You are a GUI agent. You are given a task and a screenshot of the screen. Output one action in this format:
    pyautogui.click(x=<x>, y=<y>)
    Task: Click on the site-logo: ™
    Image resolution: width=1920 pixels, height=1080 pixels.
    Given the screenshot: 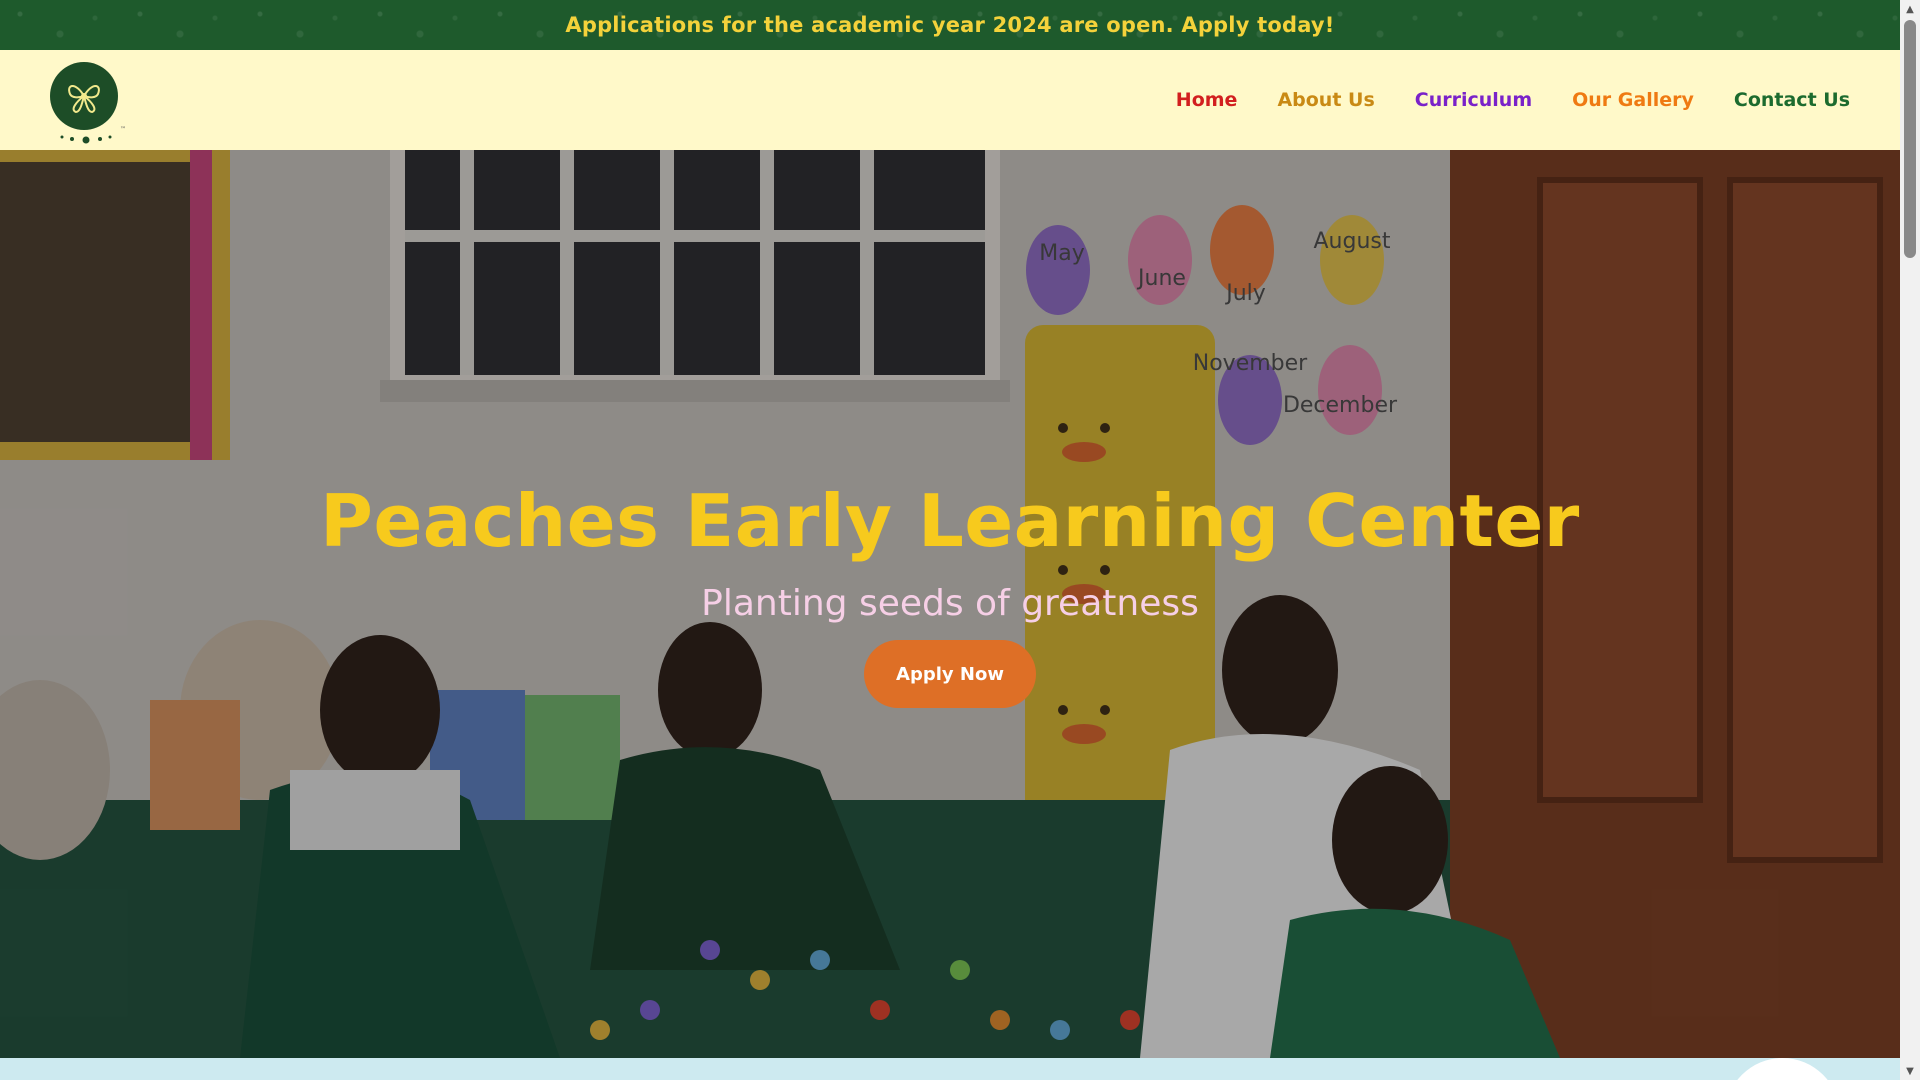 What is the action you would take?
    pyautogui.click(x=88, y=100)
    